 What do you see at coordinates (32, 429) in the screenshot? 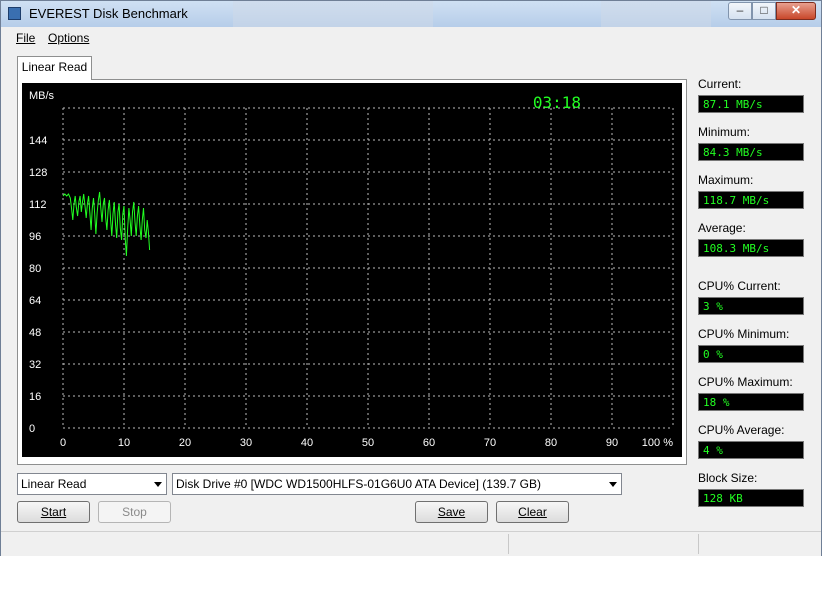
I see `y-tick-label: 0` at bounding box center [32, 429].